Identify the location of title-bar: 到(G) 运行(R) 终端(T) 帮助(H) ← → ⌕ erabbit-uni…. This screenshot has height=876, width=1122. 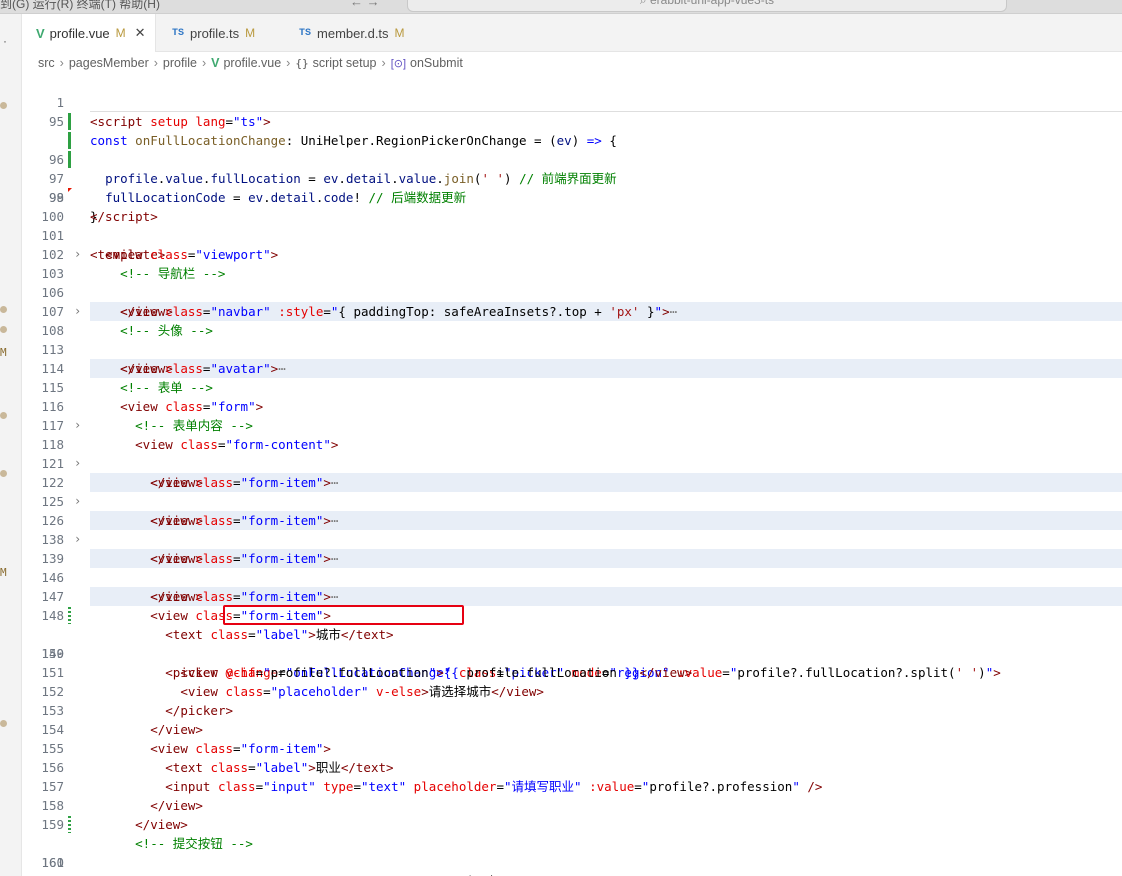
(561, 7).